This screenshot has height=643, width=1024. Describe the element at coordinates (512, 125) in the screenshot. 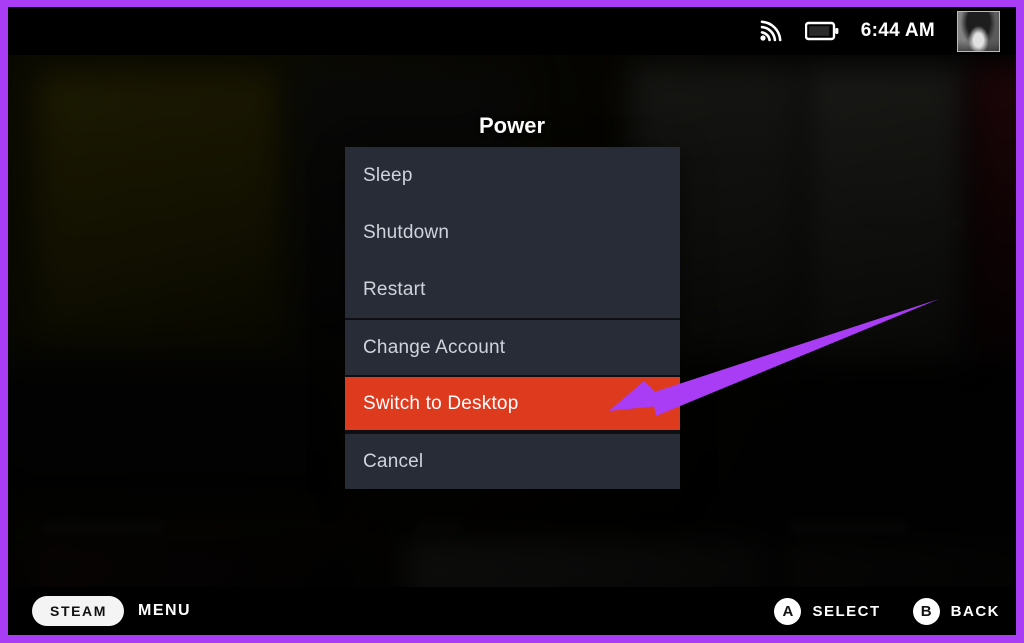

I see `page-title: Power` at that location.